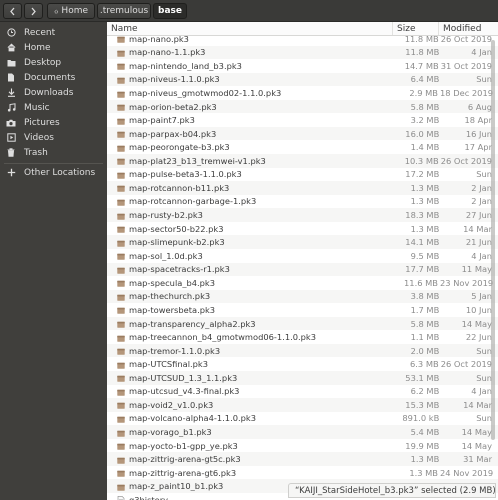  Describe the element at coordinates (493, 240) in the screenshot. I see `scrollbar-thumb` at that location.